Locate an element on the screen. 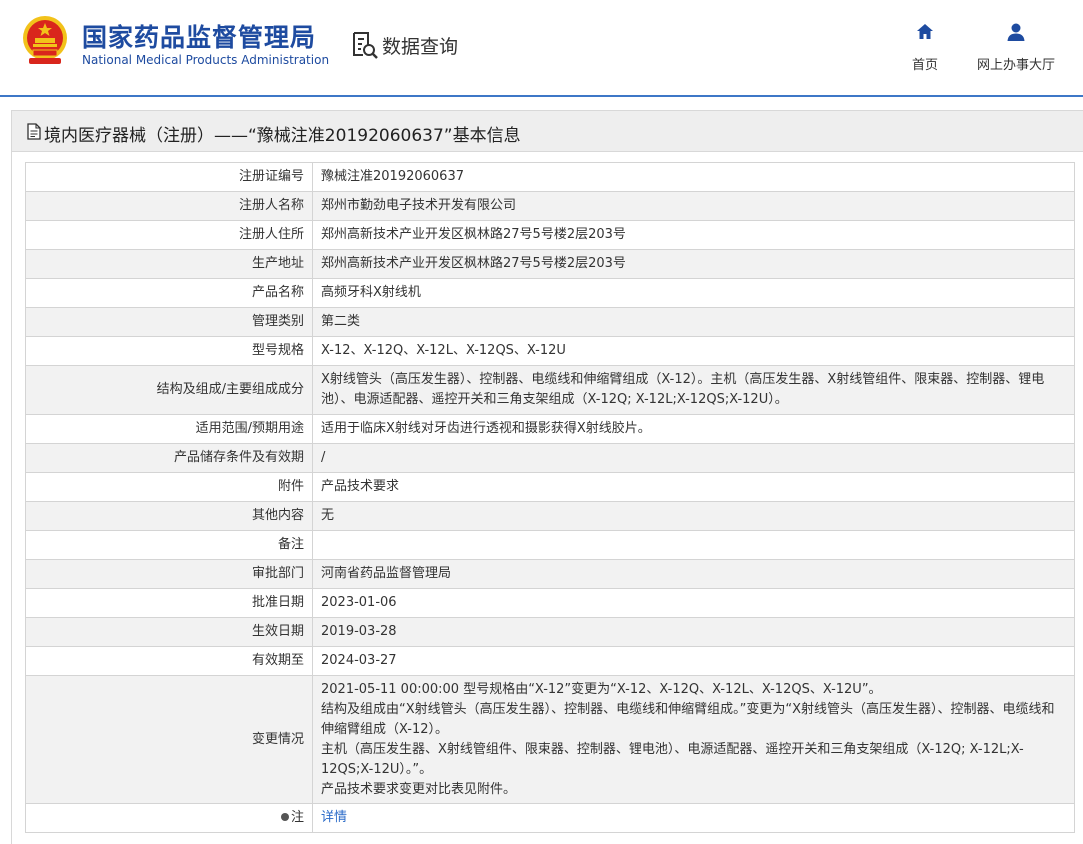 The image size is (1083, 844). home-icon is located at coordinates (925, 31).